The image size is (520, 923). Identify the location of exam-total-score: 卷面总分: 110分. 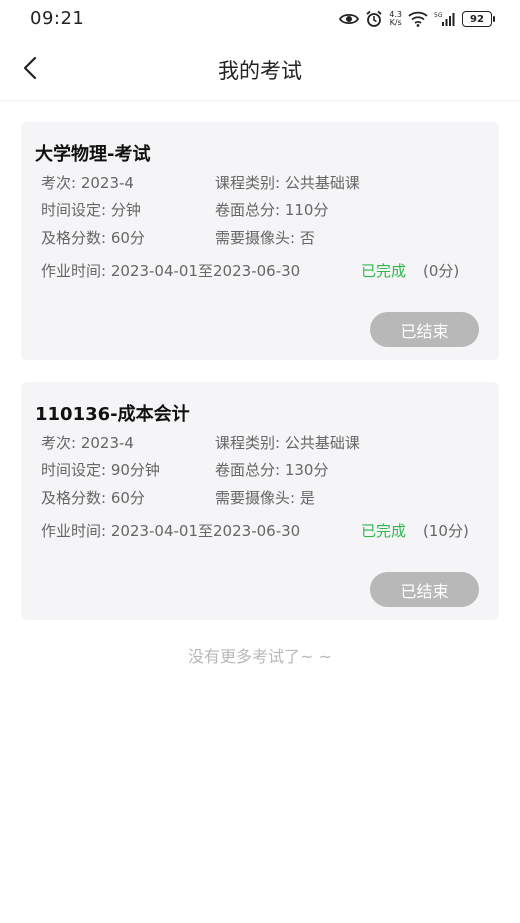
(271, 209).